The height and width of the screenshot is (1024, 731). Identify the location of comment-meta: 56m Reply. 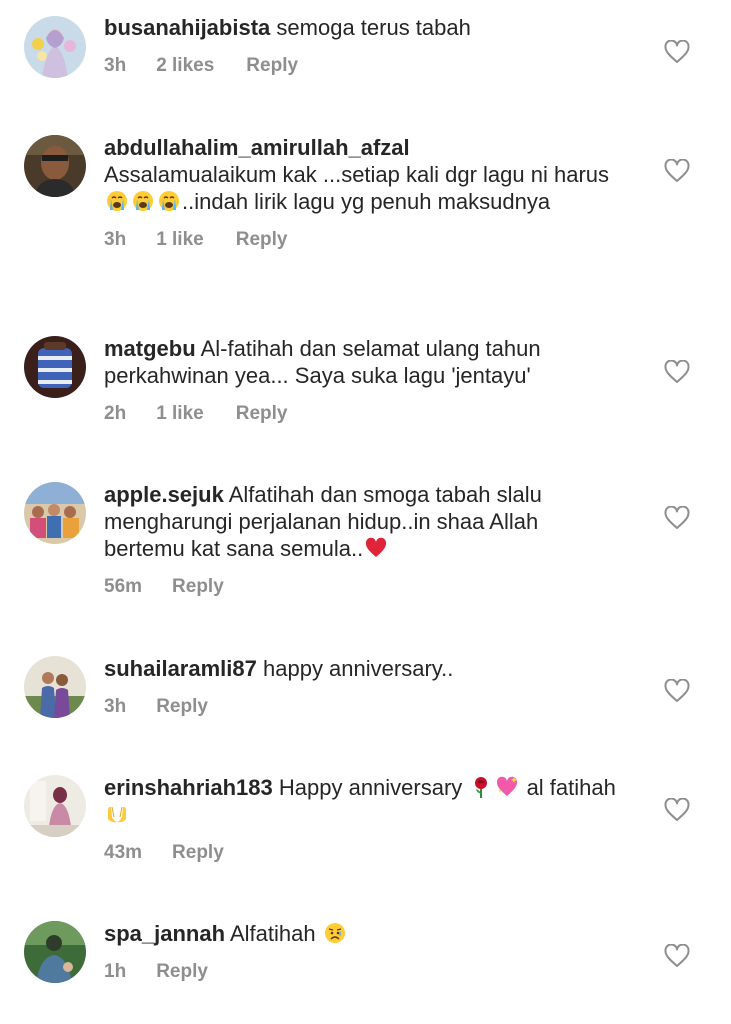
(364, 587).